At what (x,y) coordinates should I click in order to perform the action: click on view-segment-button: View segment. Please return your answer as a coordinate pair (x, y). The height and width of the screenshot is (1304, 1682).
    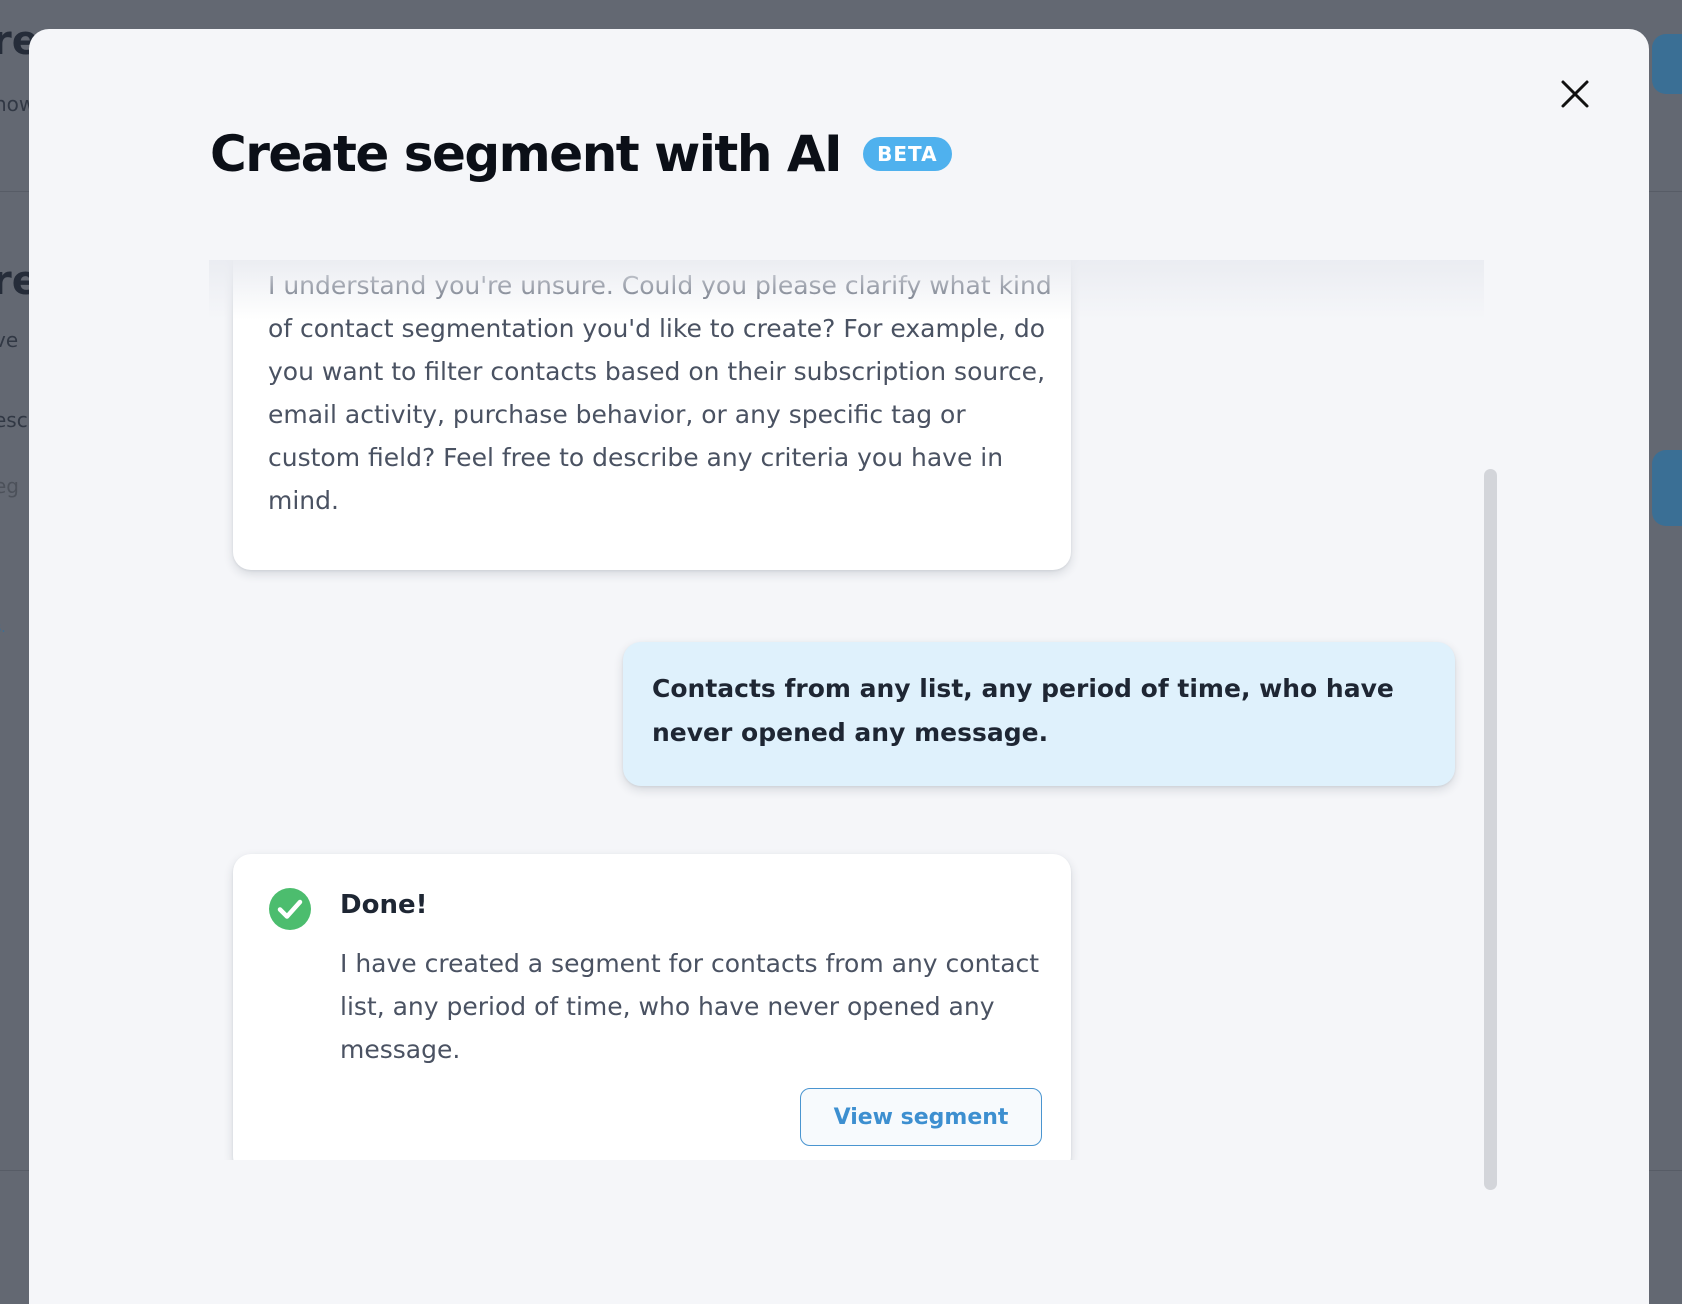
    Looking at the image, I should click on (921, 1117).